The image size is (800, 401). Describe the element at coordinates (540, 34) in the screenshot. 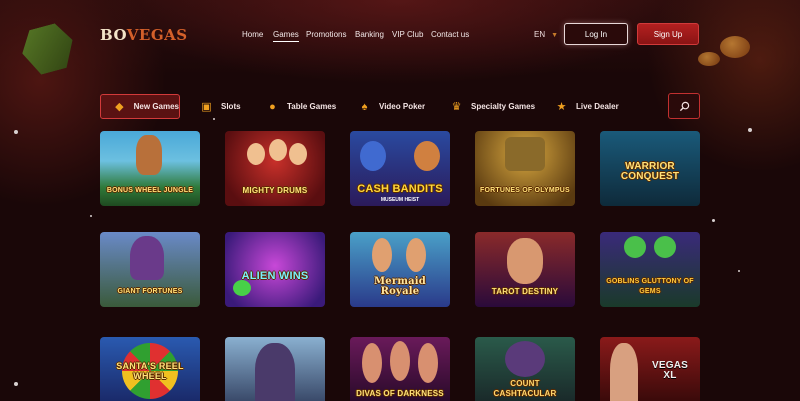

I see `language-label: EN` at that location.